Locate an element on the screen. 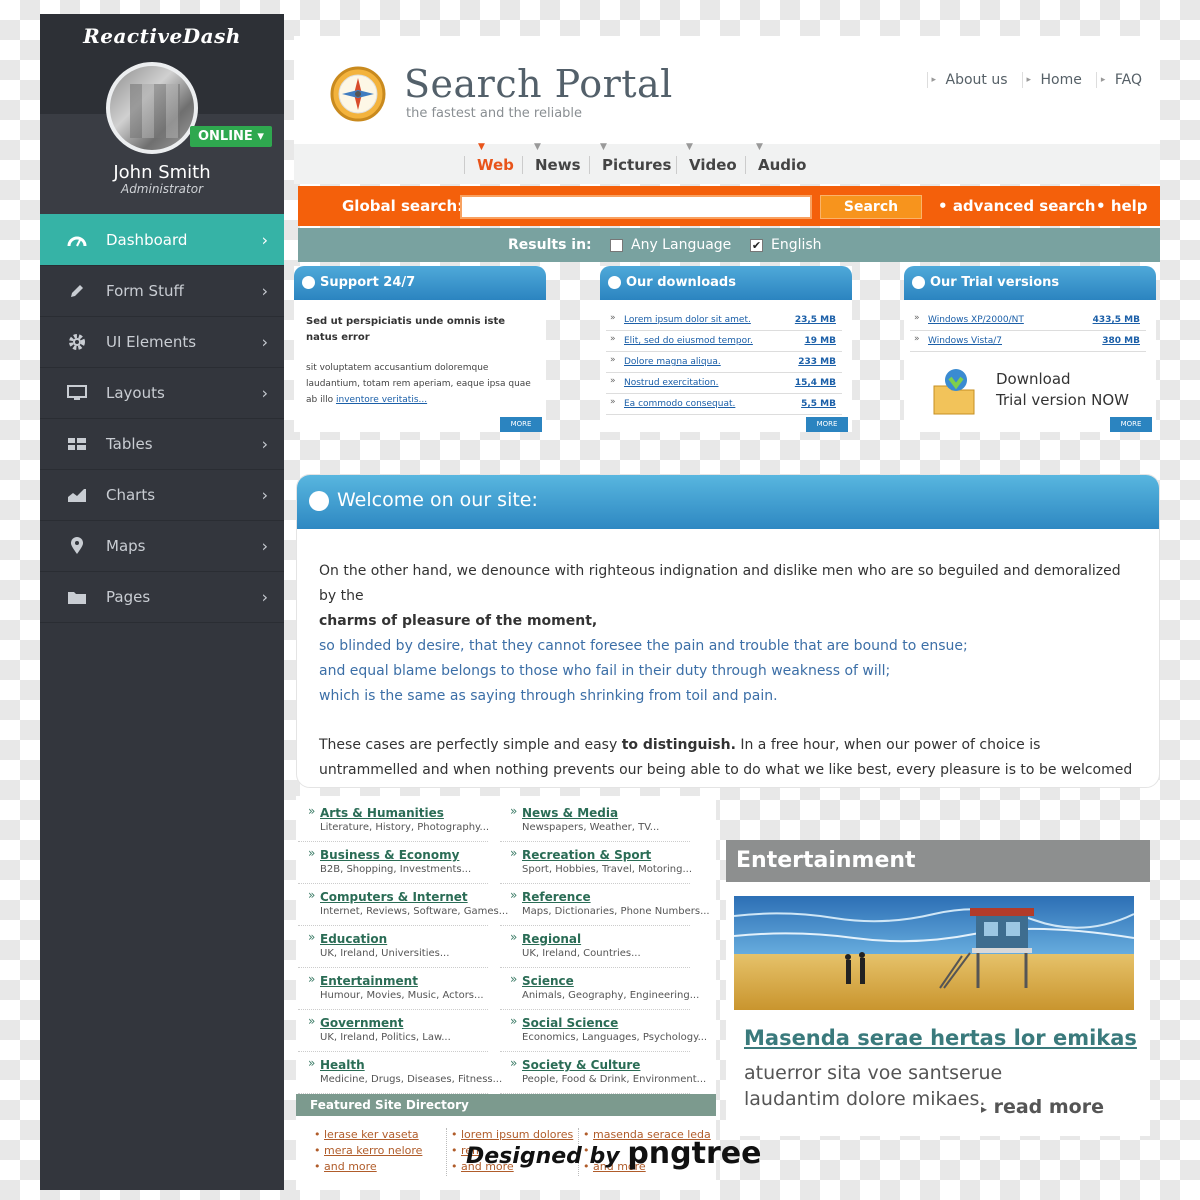  download-link: Windows Vista/7 is located at coordinates (965, 341).